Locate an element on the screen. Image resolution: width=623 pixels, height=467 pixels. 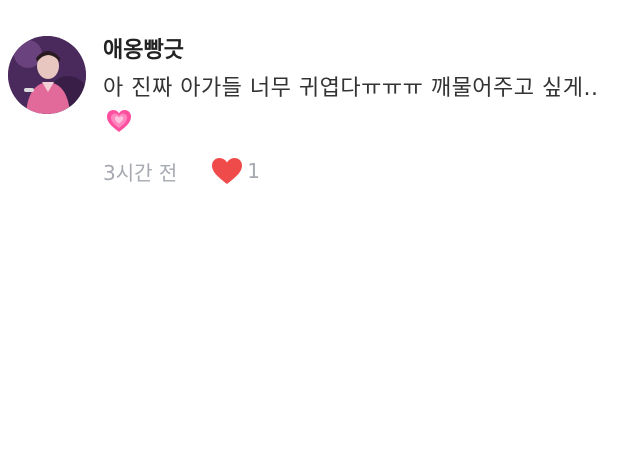
comment-text: 아 진짜 아가들 너무 귀엽다ㅠㅠㅠ 깨물어주고 싶게.. is located at coordinates (351, 88).